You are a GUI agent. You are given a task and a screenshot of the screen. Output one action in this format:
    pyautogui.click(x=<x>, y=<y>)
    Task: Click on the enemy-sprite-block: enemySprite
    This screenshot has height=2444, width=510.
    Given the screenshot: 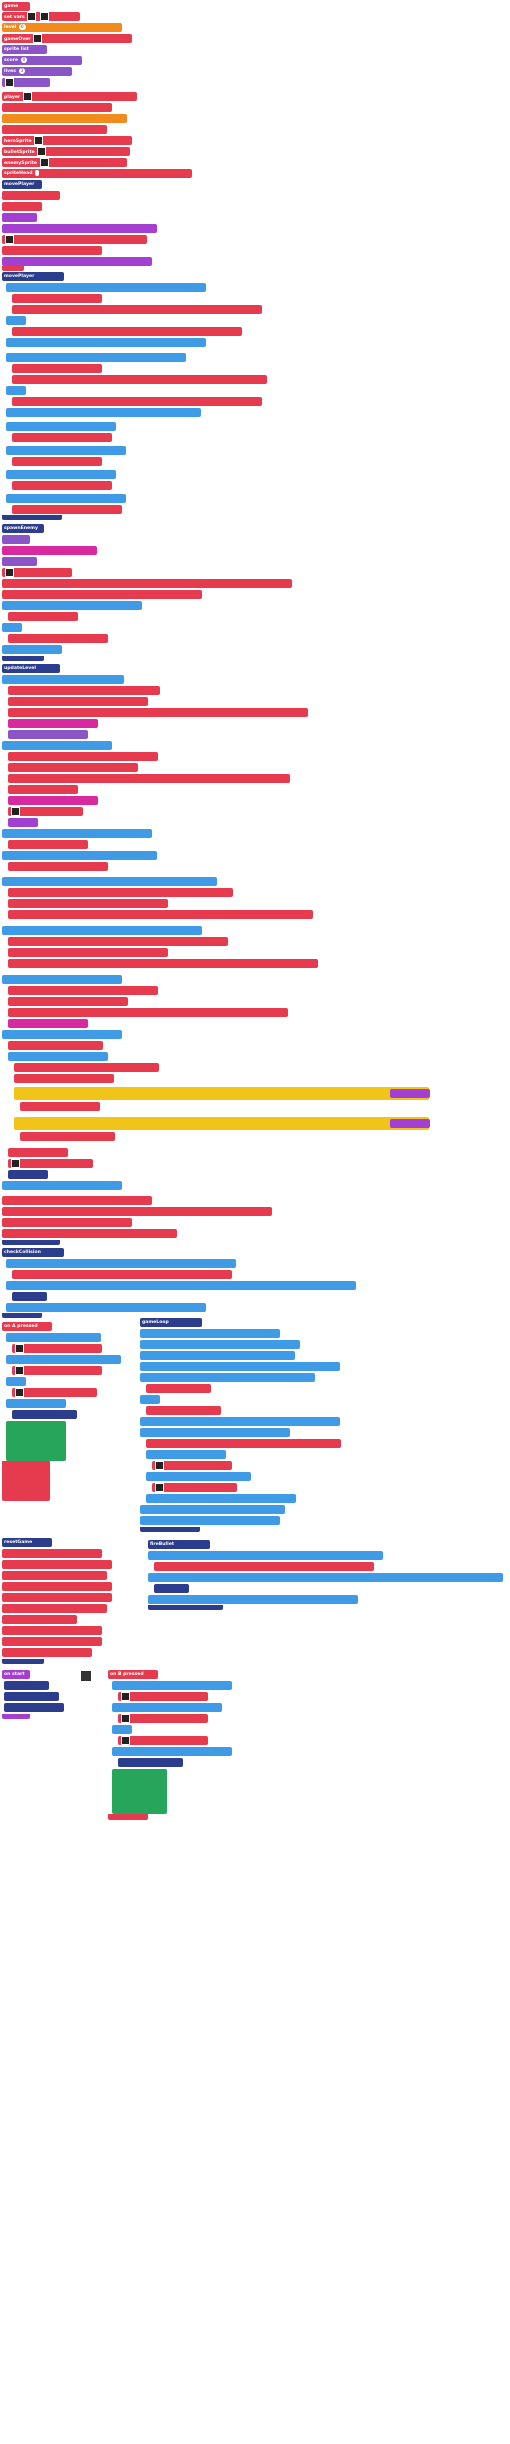 What is the action you would take?
    pyautogui.click(x=64, y=162)
    